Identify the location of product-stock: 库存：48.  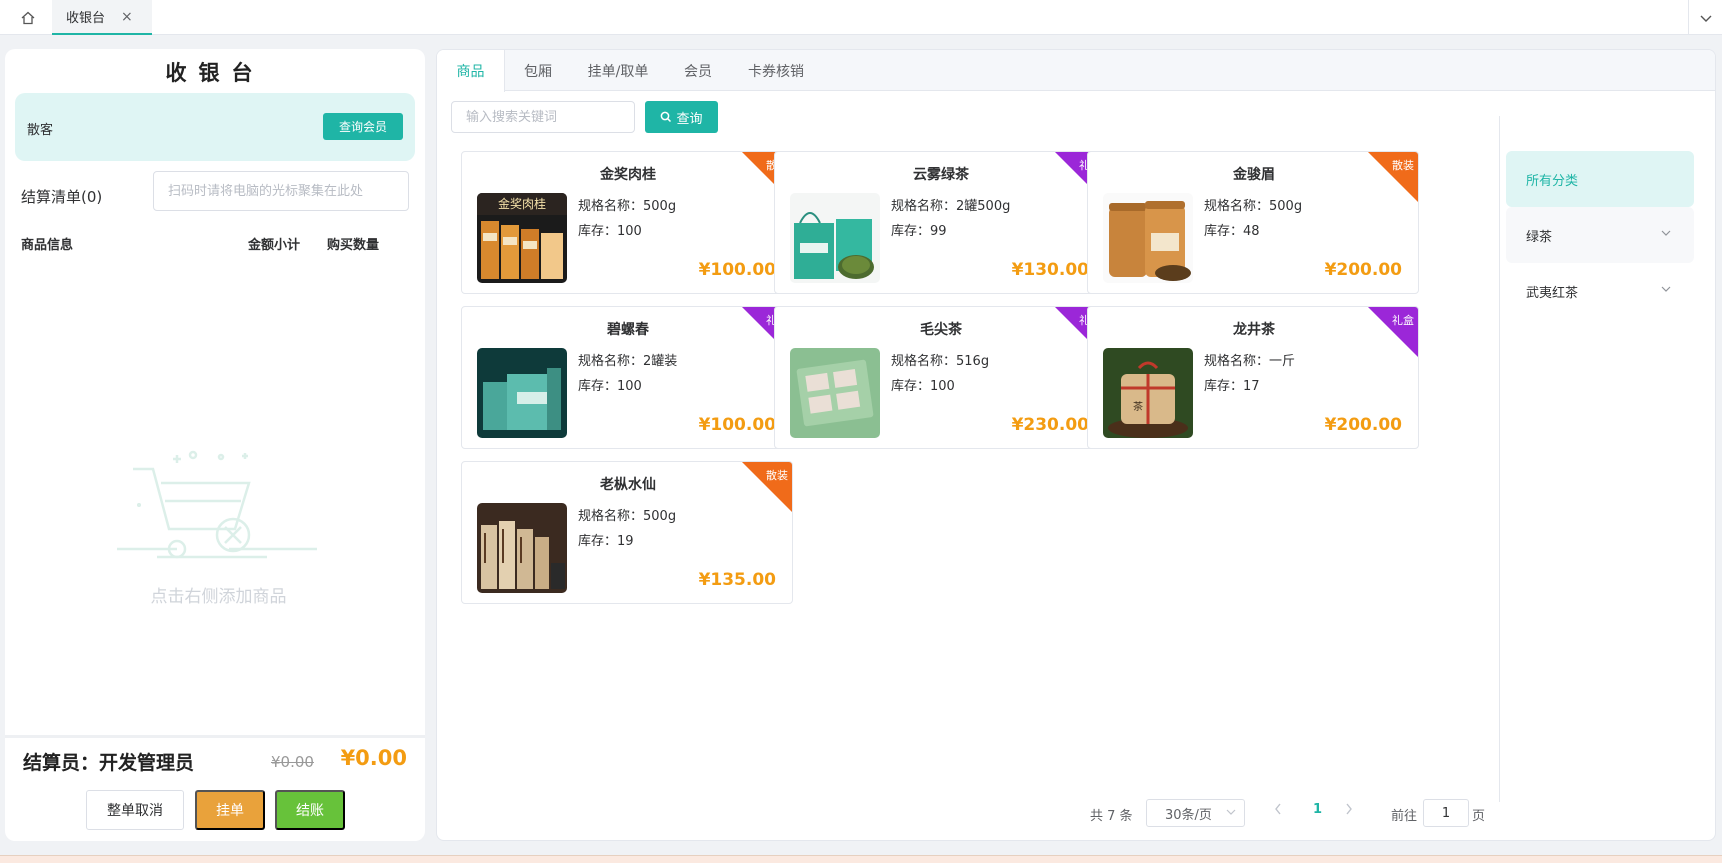
(1232, 231).